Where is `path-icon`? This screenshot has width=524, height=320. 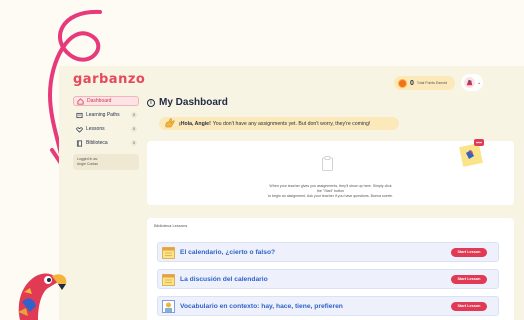
path-icon is located at coordinates (79, 115).